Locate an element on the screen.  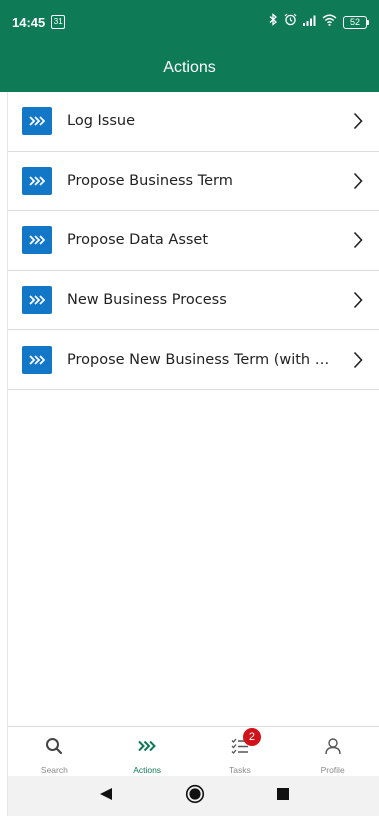
nav-item-actions: Actions is located at coordinates (147, 751).